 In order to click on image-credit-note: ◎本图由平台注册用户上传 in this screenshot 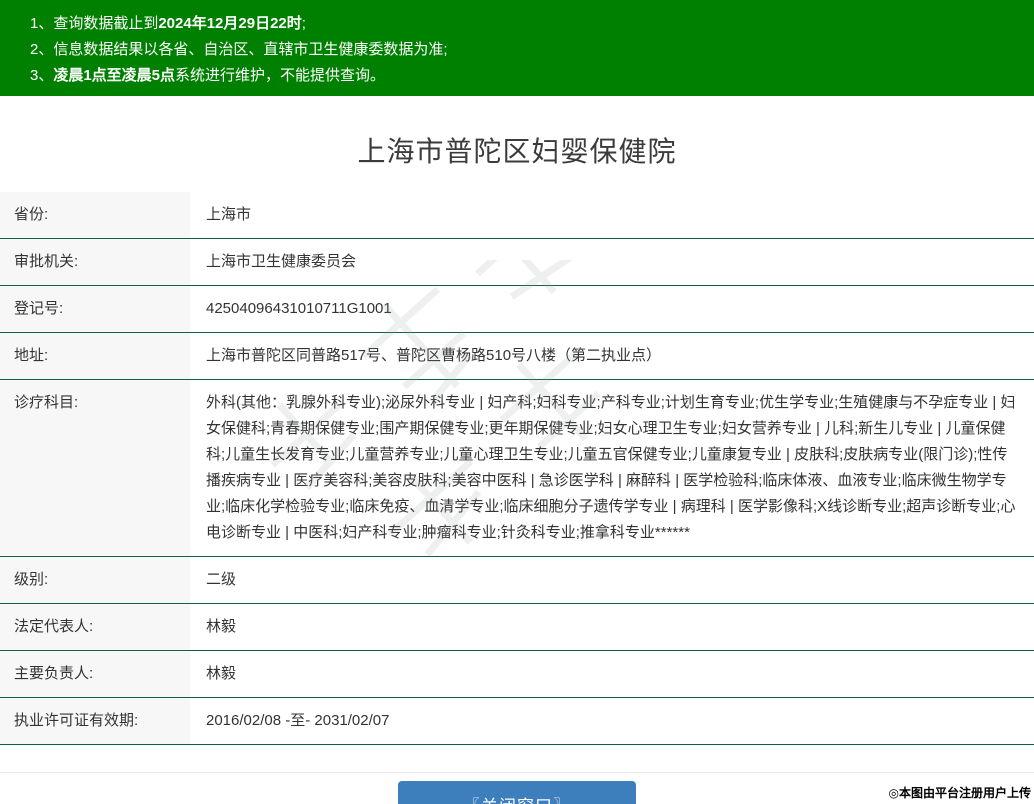, I will do `click(959, 793)`.